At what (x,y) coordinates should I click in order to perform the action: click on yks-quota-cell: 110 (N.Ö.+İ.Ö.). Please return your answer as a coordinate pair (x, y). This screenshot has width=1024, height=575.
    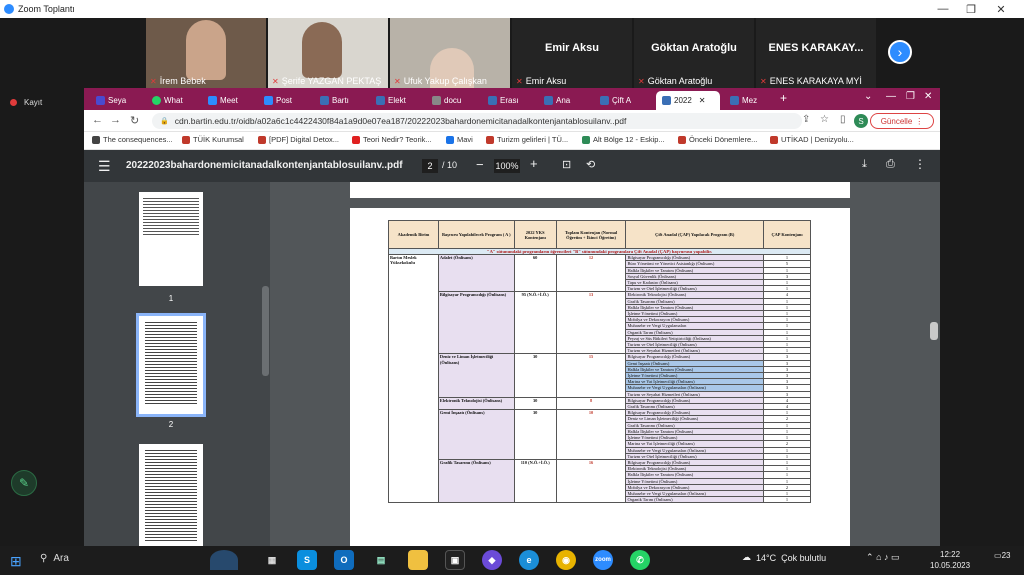
    Looking at the image, I should click on (535, 481).